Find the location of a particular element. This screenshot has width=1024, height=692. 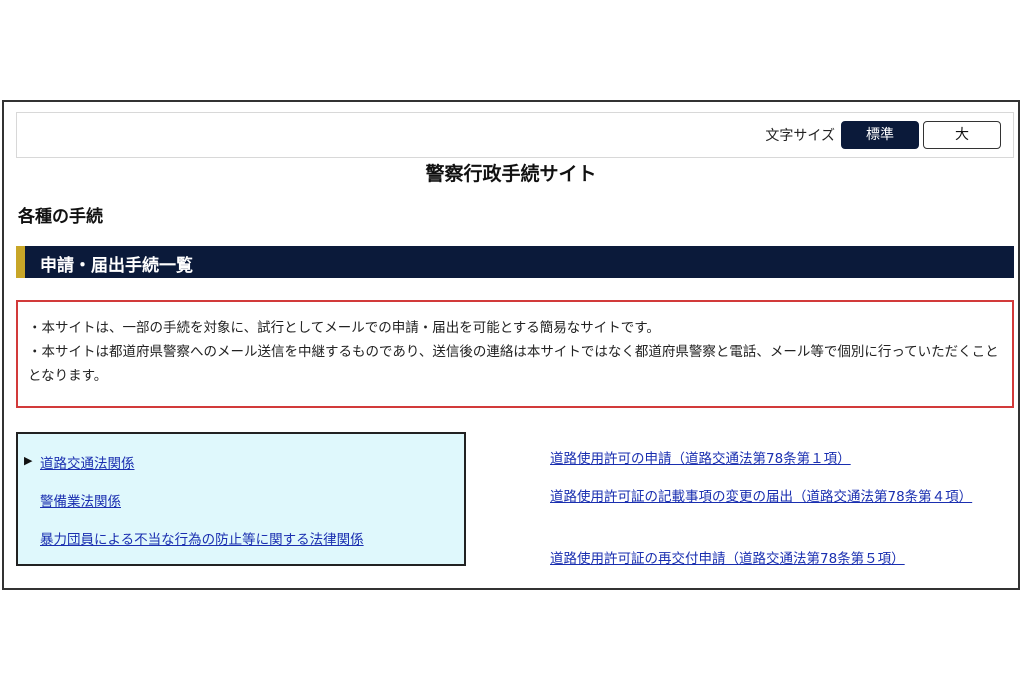

procedure-list-banner: 申請・届出手続一覧 is located at coordinates (515, 262).